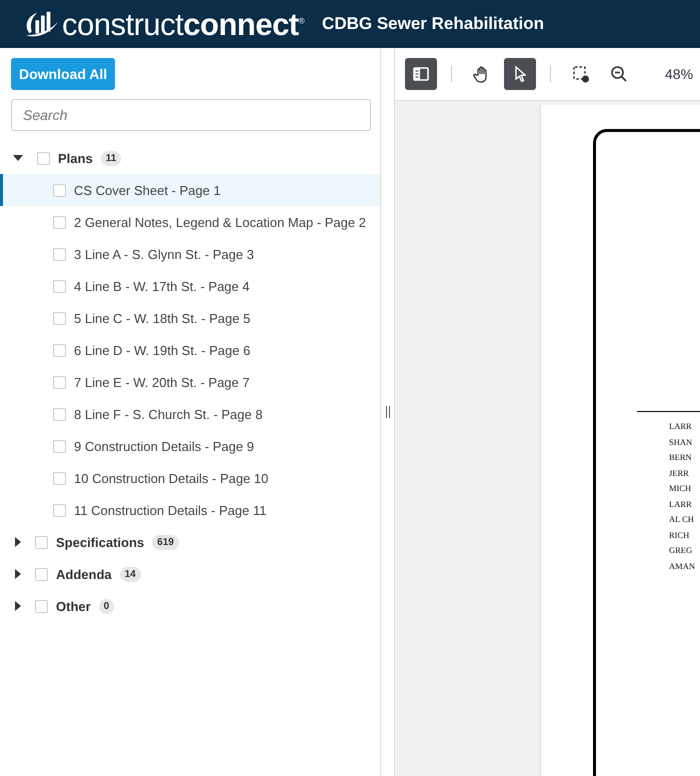  Describe the element at coordinates (162, 318) in the screenshot. I see `document-label: 5 Line C - W. 18th St. - Page 5` at that location.